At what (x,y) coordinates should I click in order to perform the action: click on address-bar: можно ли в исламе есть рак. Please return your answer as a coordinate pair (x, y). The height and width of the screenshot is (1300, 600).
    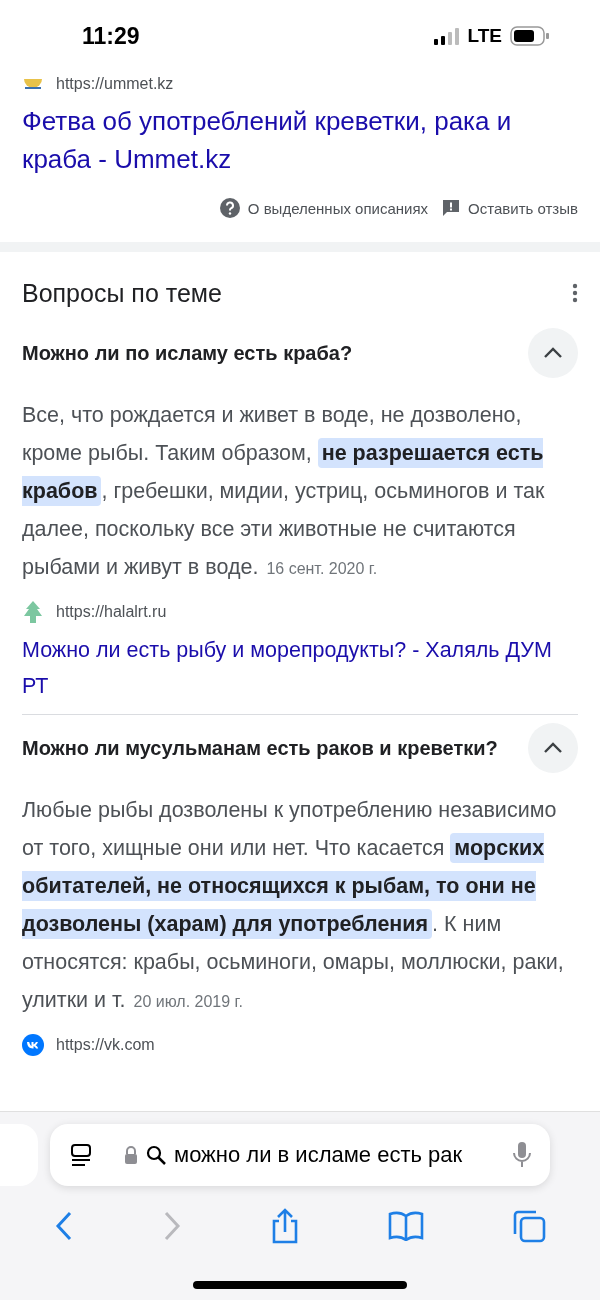
    Looking at the image, I should click on (300, 1155).